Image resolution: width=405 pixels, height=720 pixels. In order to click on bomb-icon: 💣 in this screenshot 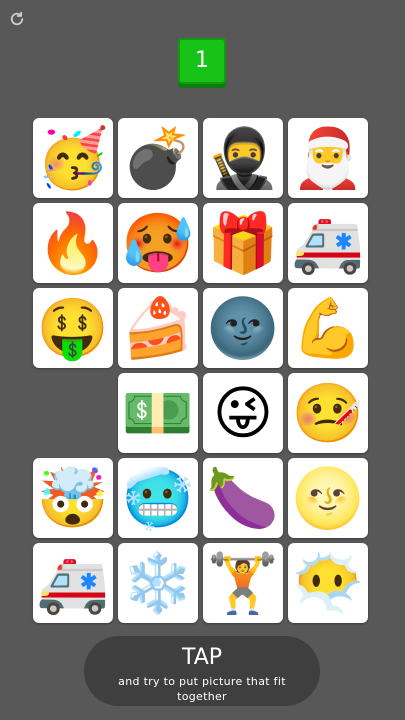, I will do `click(158, 158)`.